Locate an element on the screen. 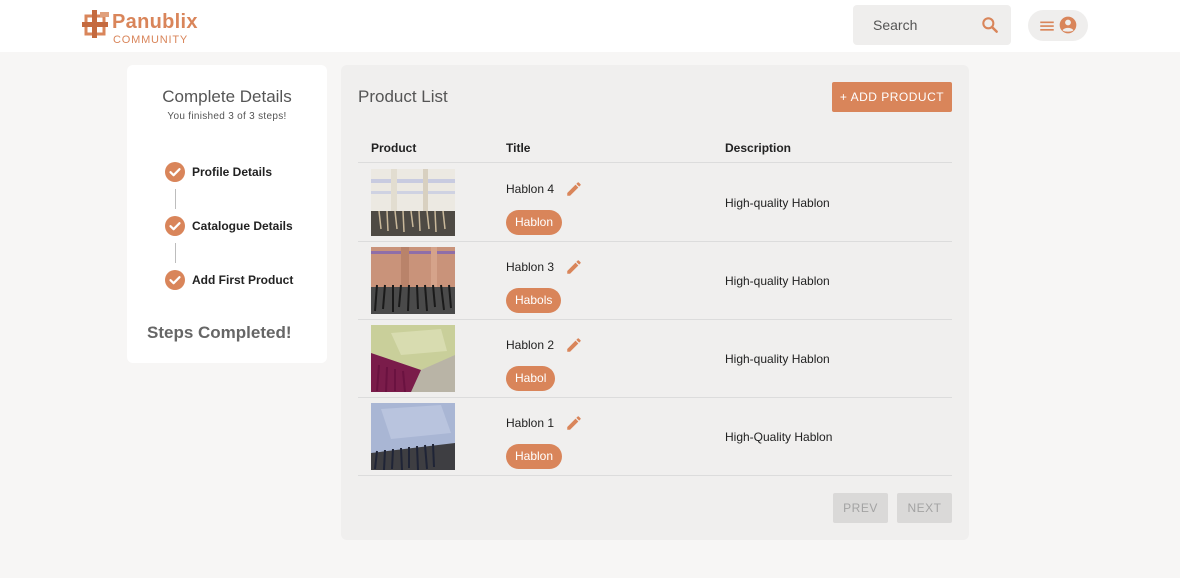 The height and width of the screenshot is (578, 1180). search-input is located at coordinates (912, 25).